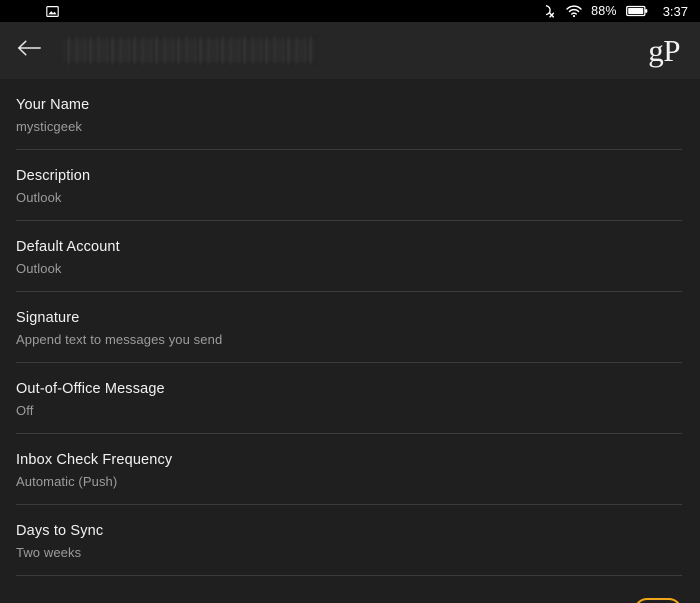  I want to click on list-item-subtitle: Two weeks, so click(49, 552).